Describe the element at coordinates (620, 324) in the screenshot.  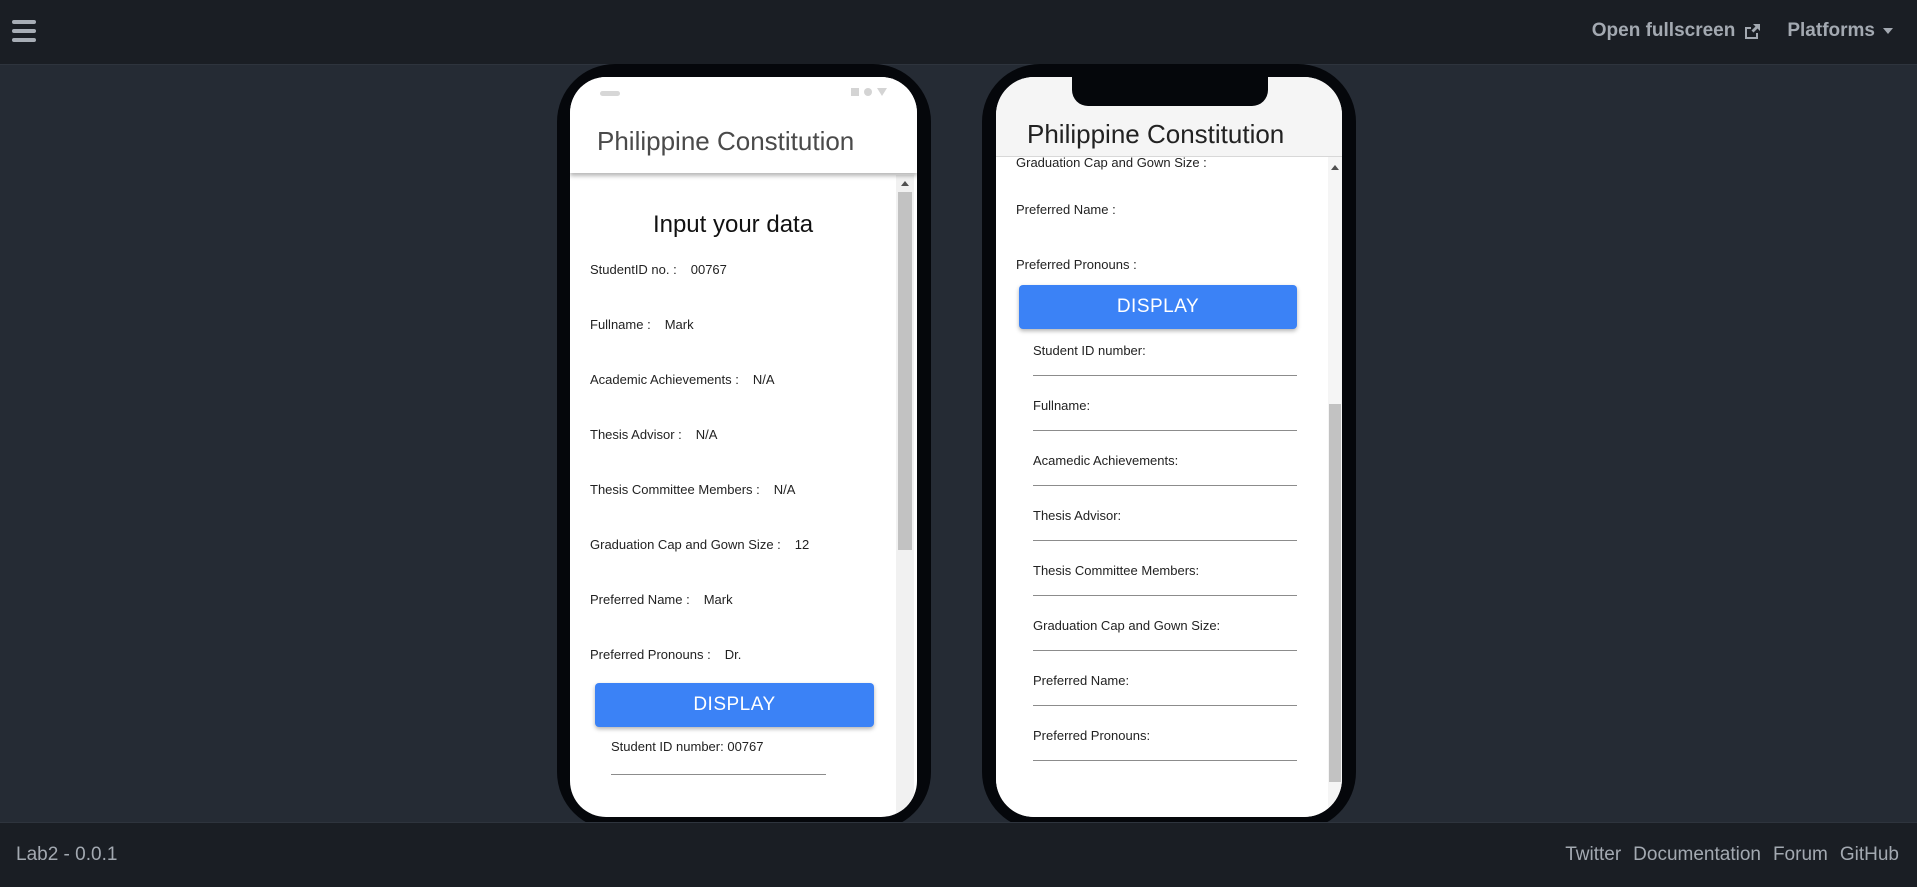
I see `field-label: Fullname :` at that location.